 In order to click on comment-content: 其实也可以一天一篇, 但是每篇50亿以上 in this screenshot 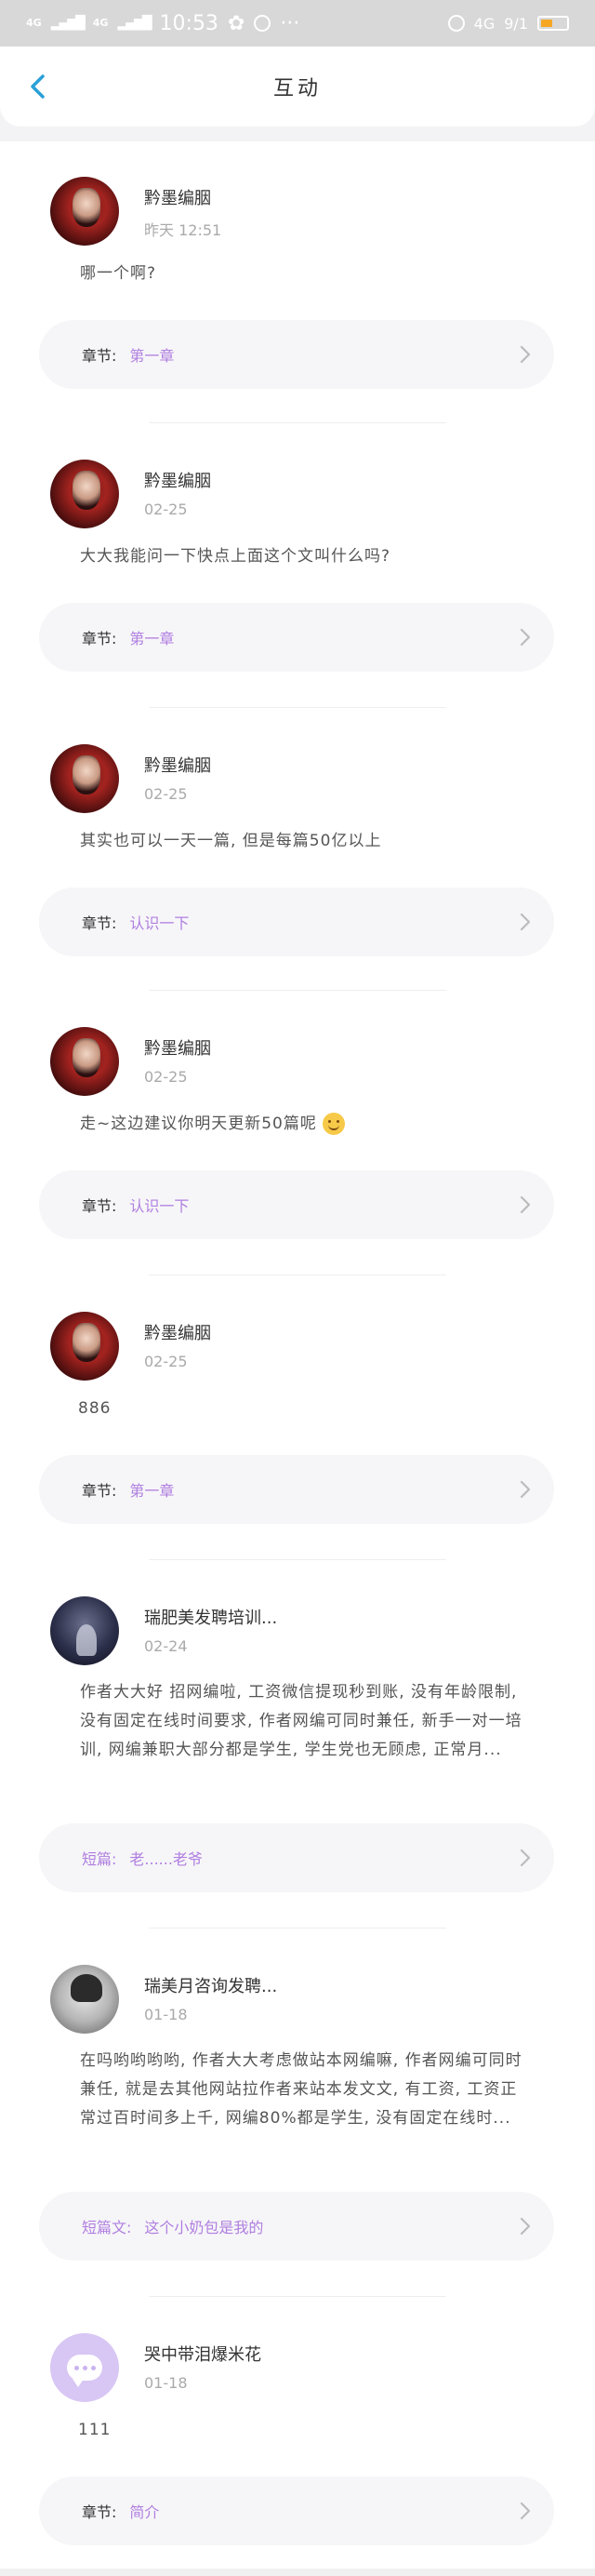, I will do `click(231, 841)`.